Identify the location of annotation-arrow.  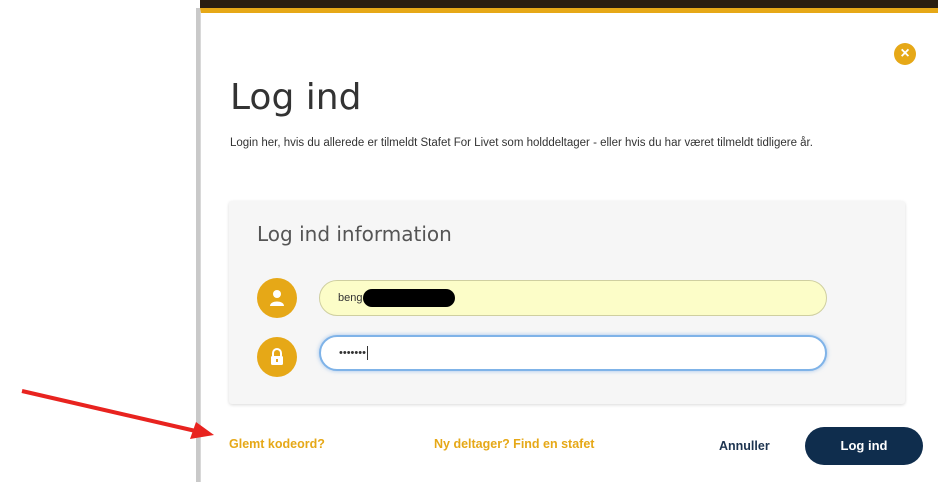
(117, 414).